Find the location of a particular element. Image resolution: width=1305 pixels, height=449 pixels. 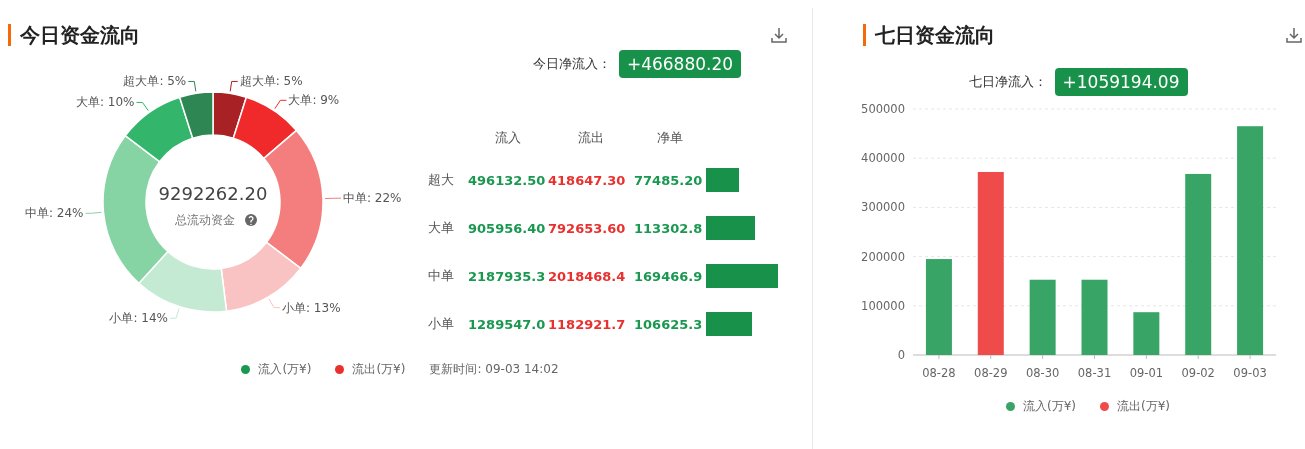

net-value: 77485.20 is located at coordinates (668, 180).